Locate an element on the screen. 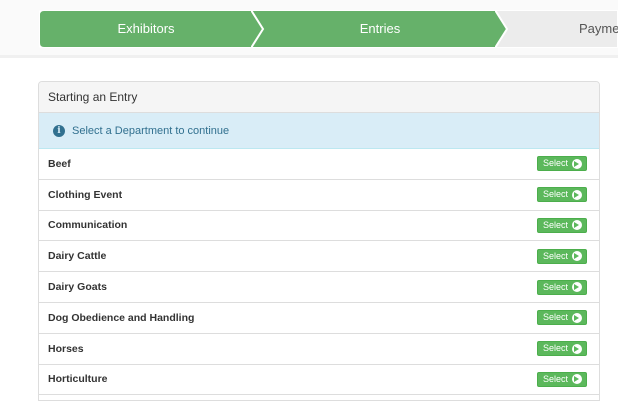 Image resolution: width=618 pixels, height=401 pixels. step-entries-label: Entries is located at coordinates (380, 28).